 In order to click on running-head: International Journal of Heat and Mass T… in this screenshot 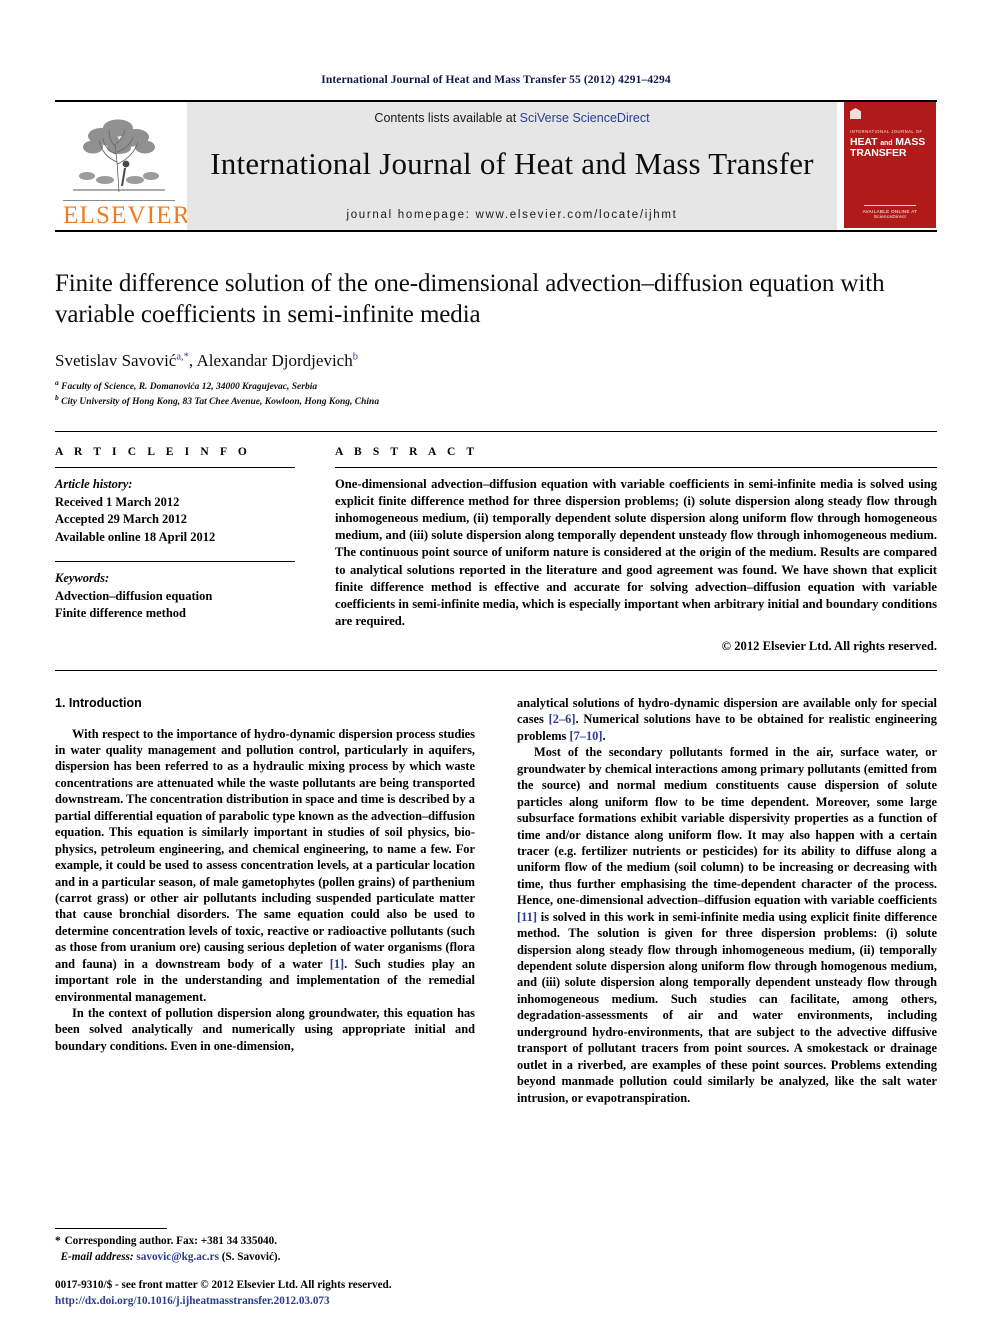, I will do `click(496, 80)`.